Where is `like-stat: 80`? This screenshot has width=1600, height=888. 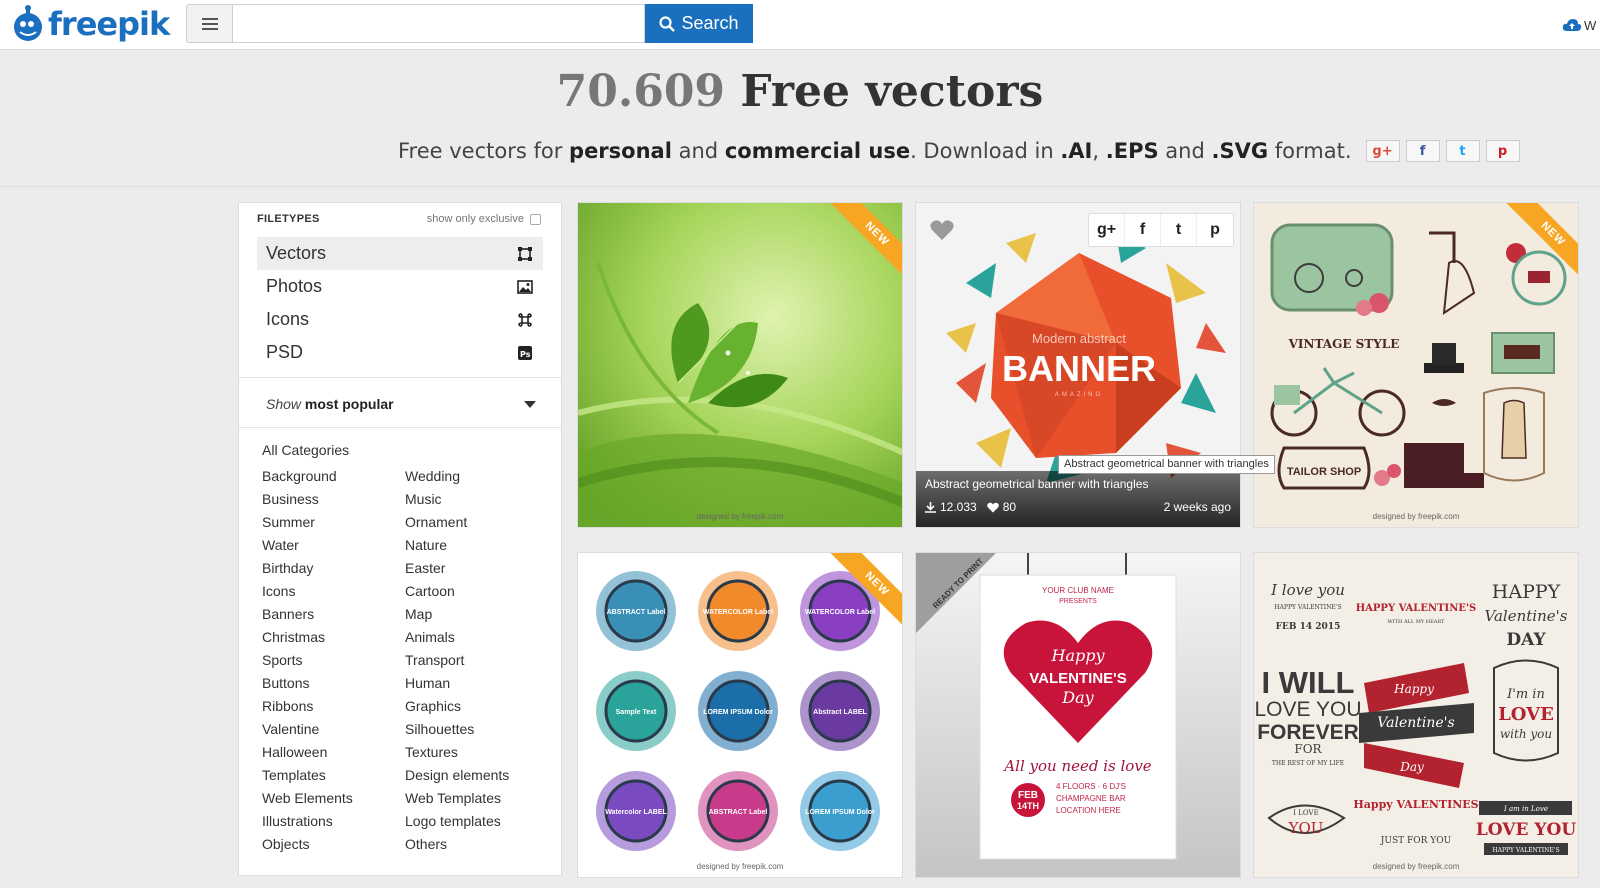 like-stat: 80 is located at coordinates (1001, 507).